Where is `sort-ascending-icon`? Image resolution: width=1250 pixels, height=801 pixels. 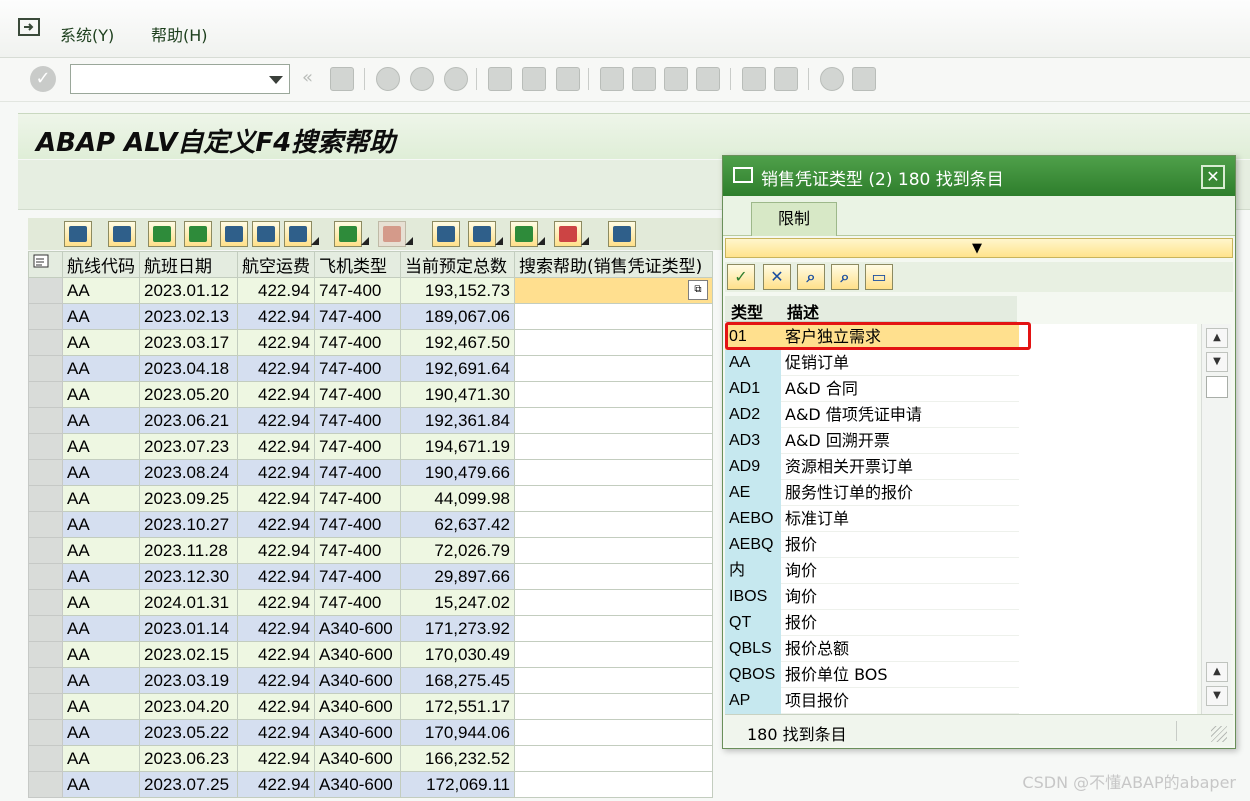 sort-ascending-icon is located at coordinates (162, 234).